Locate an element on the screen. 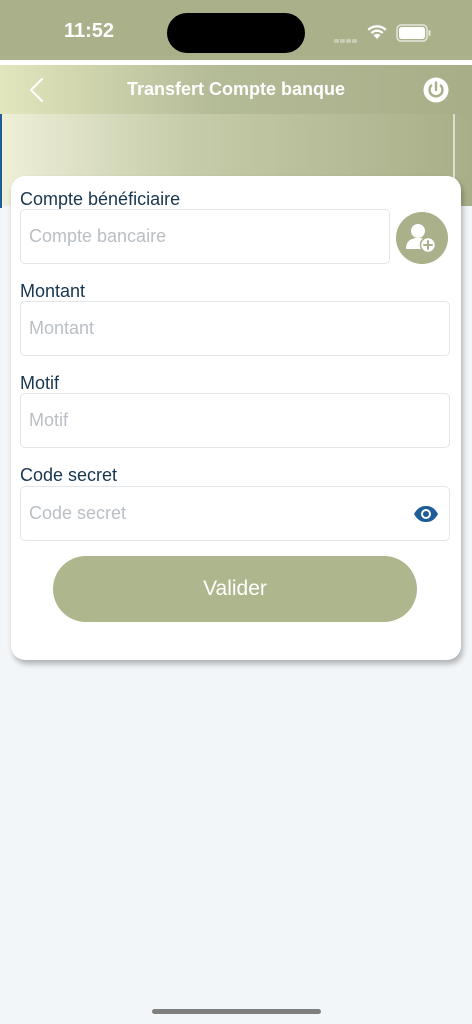 This screenshot has width=472, height=1024. eye-icon is located at coordinates (426, 514).